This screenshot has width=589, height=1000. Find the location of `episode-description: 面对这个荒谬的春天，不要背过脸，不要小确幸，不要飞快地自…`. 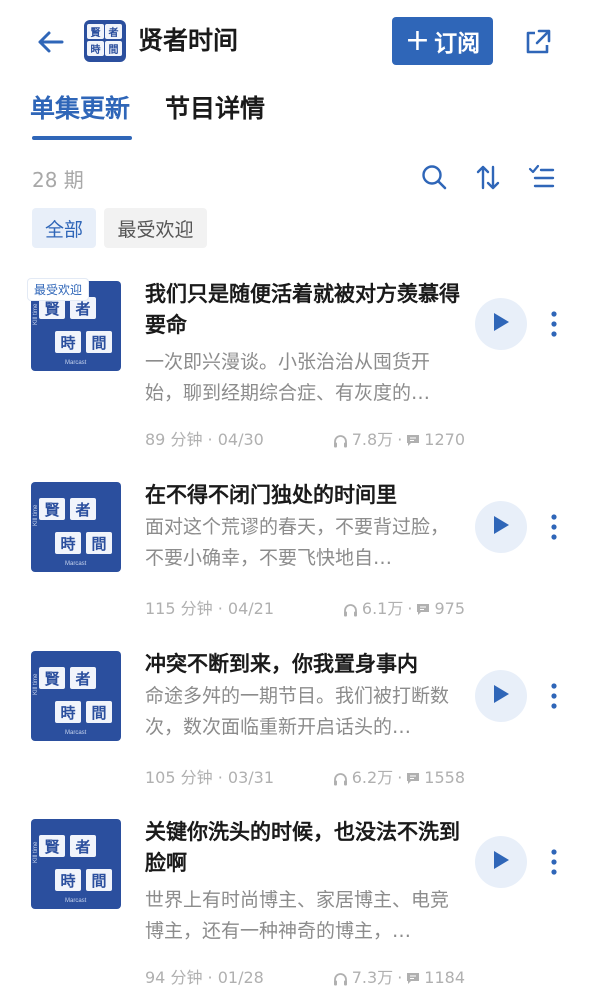

episode-description: 面对这个荒谬的春天，不要背过脸，不要小确幸，不要飞快地自… is located at coordinates (297, 542).